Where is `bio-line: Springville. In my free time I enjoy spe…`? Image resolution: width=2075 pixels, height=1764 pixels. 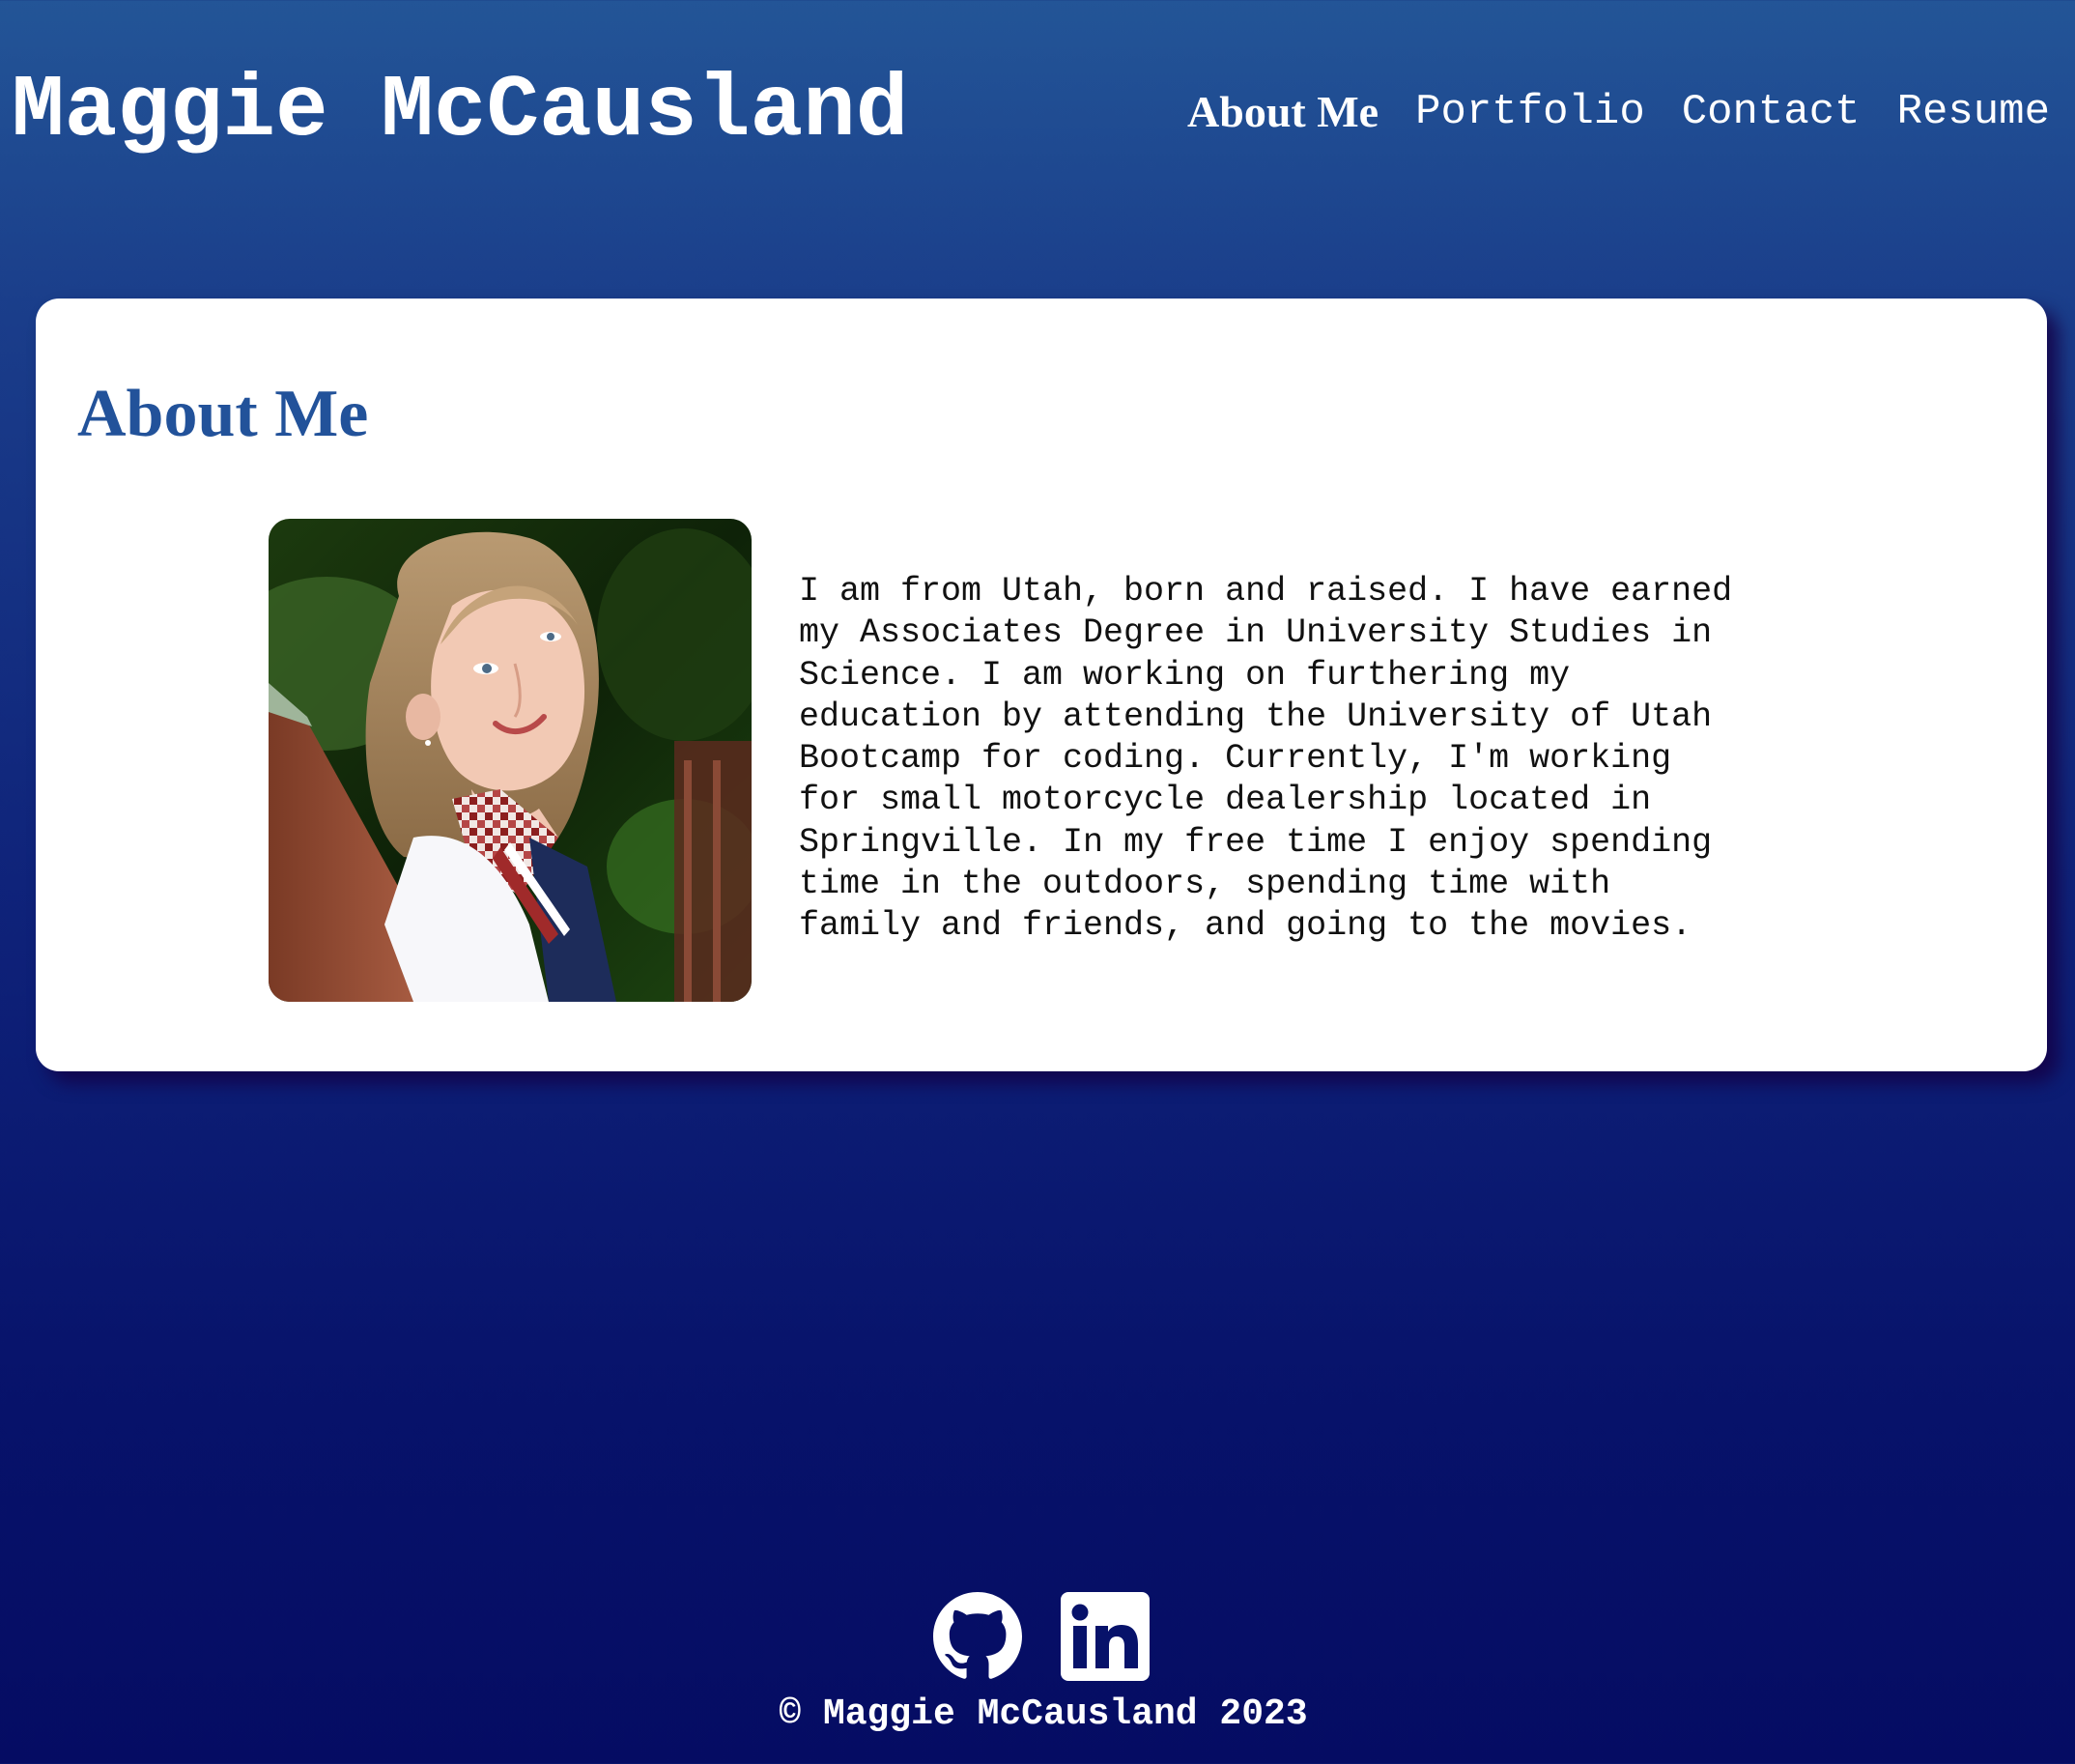 bio-line: Springville. In my free time I enjoy spe… is located at coordinates (1256, 842).